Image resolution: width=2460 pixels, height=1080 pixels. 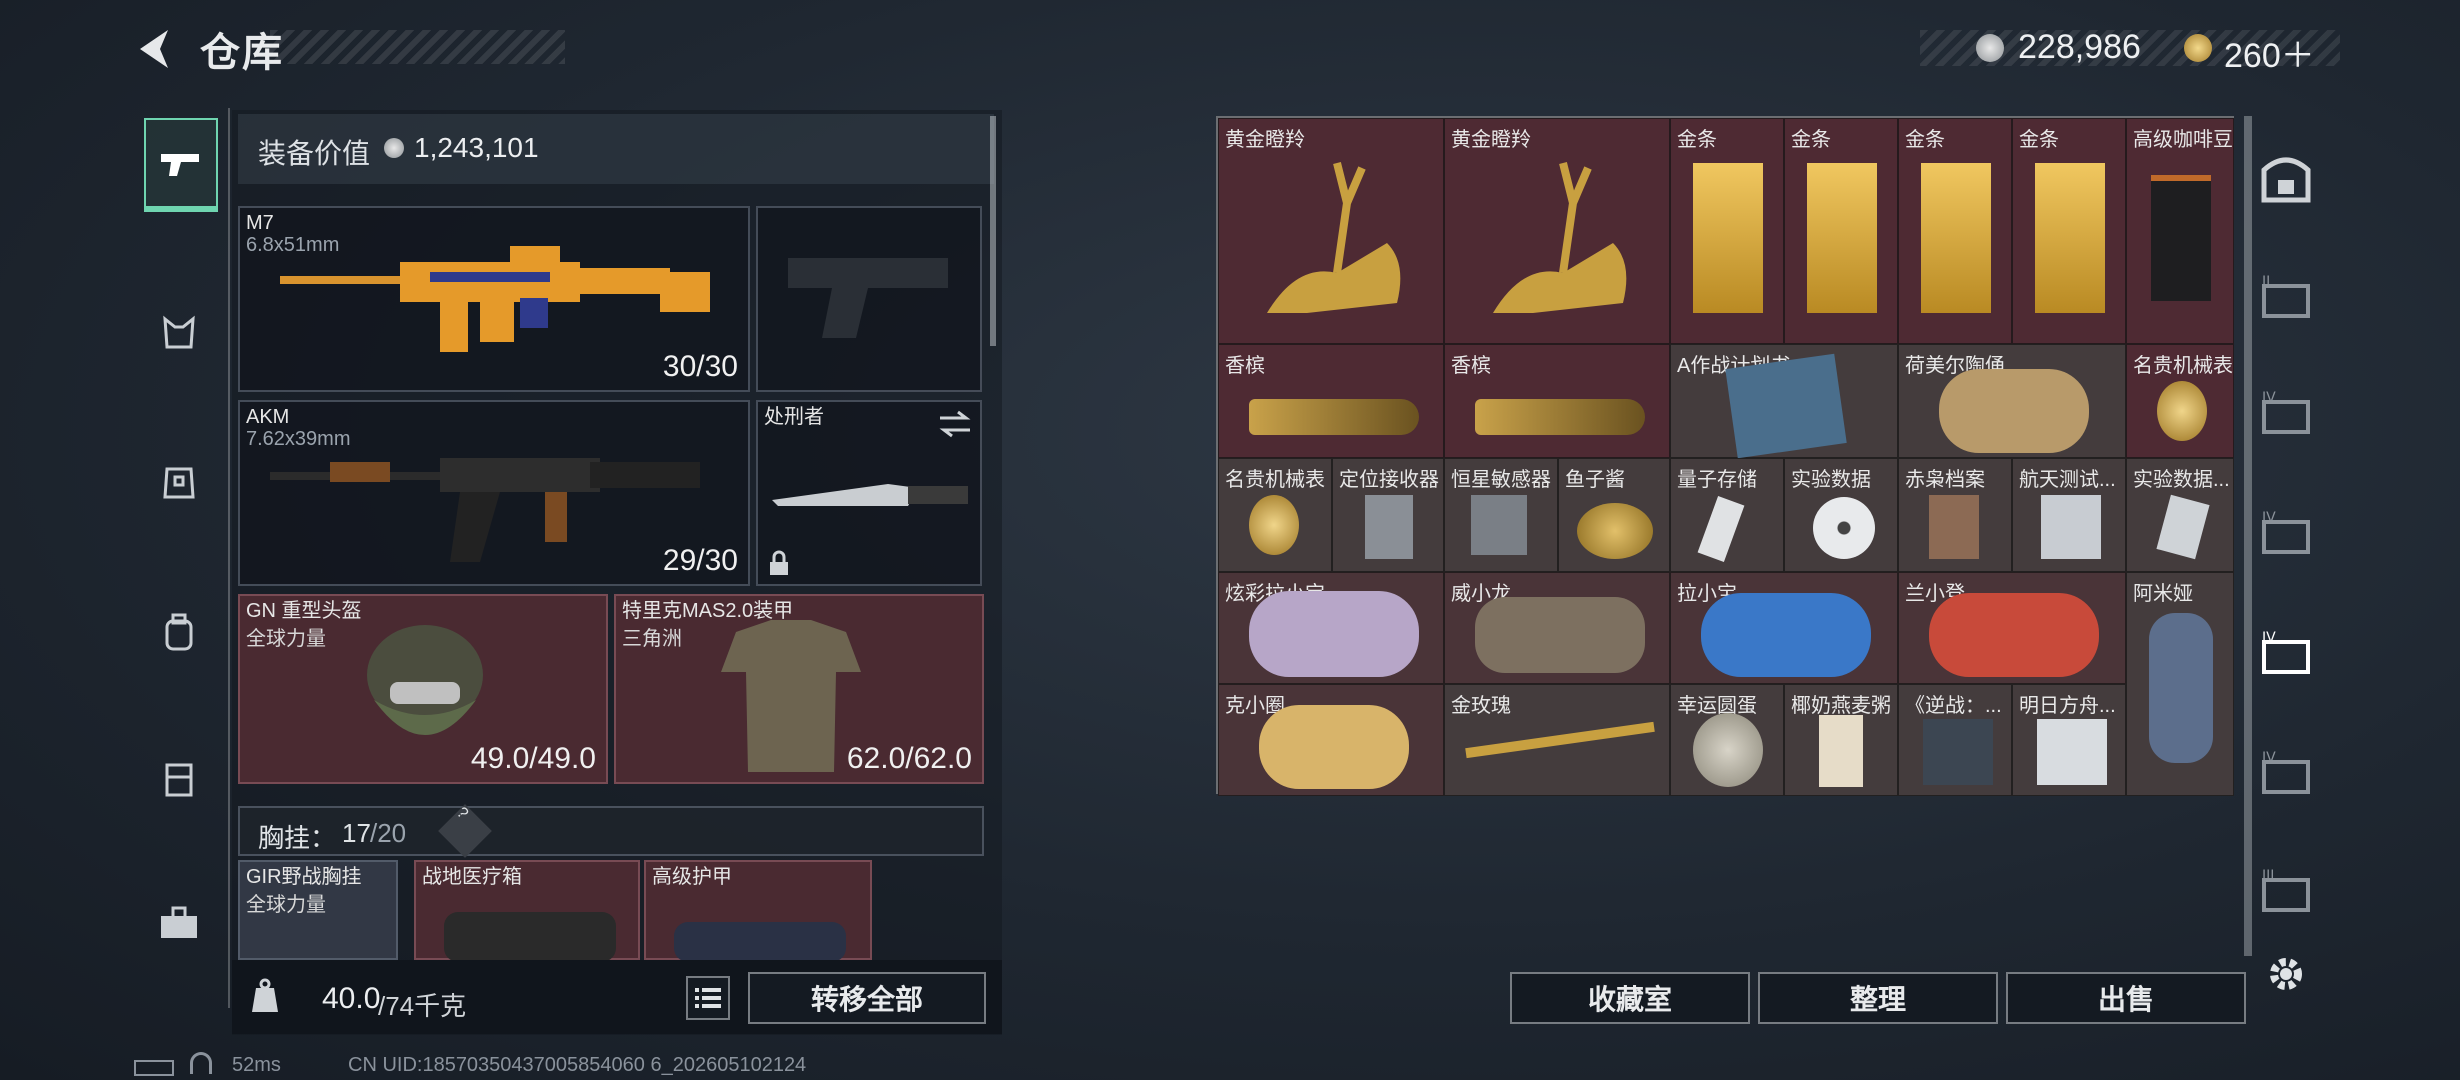 I want to click on vest-icon, so click(x=179, y=332).